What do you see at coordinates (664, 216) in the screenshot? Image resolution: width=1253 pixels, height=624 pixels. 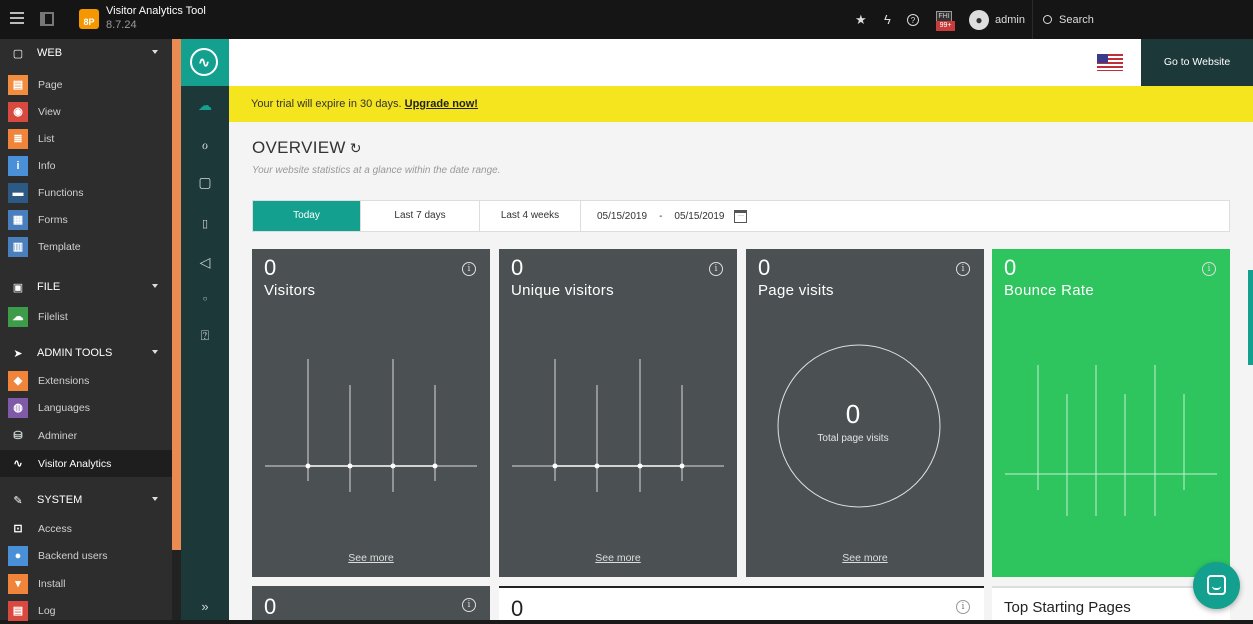 I see `date-range-picker: 05/15/2019 - 05/15/2019 ···` at bounding box center [664, 216].